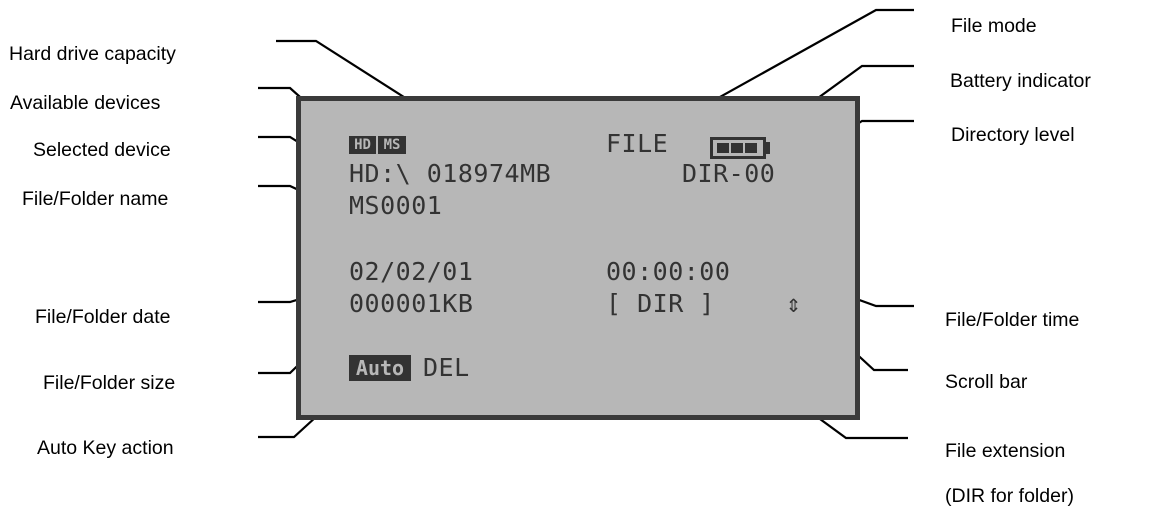 The image size is (1154, 515). What do you see at coordinates (103, 317) in the screenshot?
I see `label-file-folder-date: File/Folder date` at bounding box center [103, 317].